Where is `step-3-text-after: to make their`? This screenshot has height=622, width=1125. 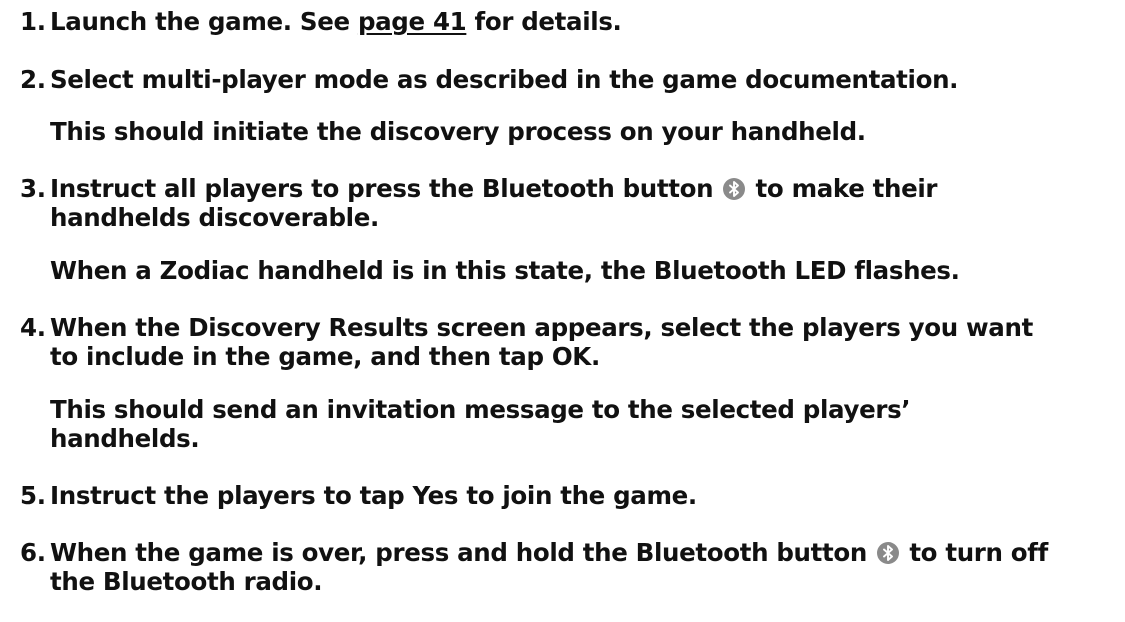
step-3-text-after: to make their is located at coordinates (846, 188).